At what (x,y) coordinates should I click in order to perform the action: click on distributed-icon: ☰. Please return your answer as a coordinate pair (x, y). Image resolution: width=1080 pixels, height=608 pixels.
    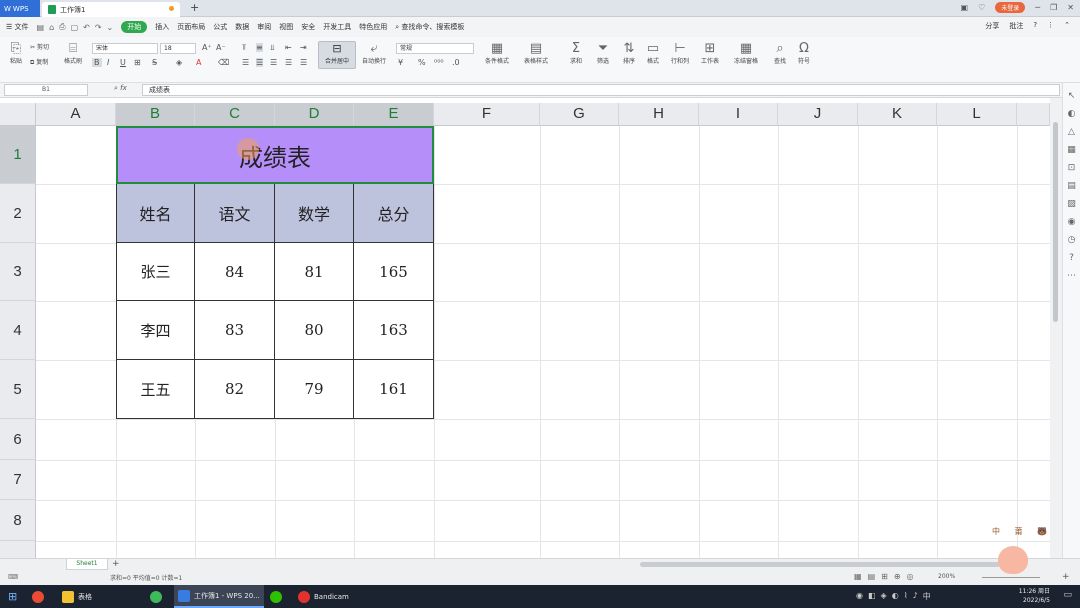
    Looking at the image, I should click on (303, 62).